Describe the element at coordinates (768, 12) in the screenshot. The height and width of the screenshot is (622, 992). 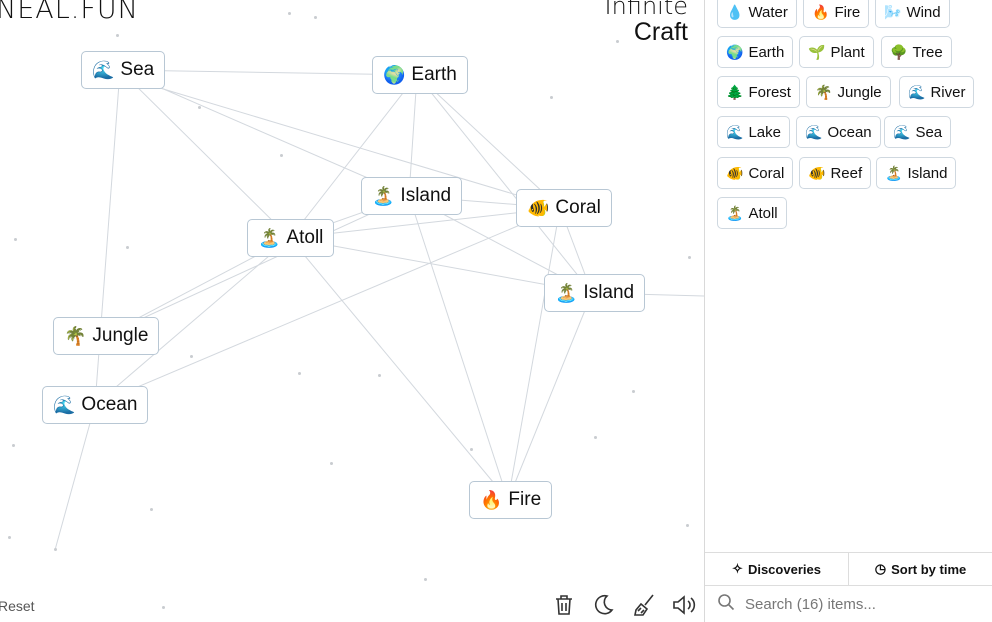
I see `item-label: Water` at that location.